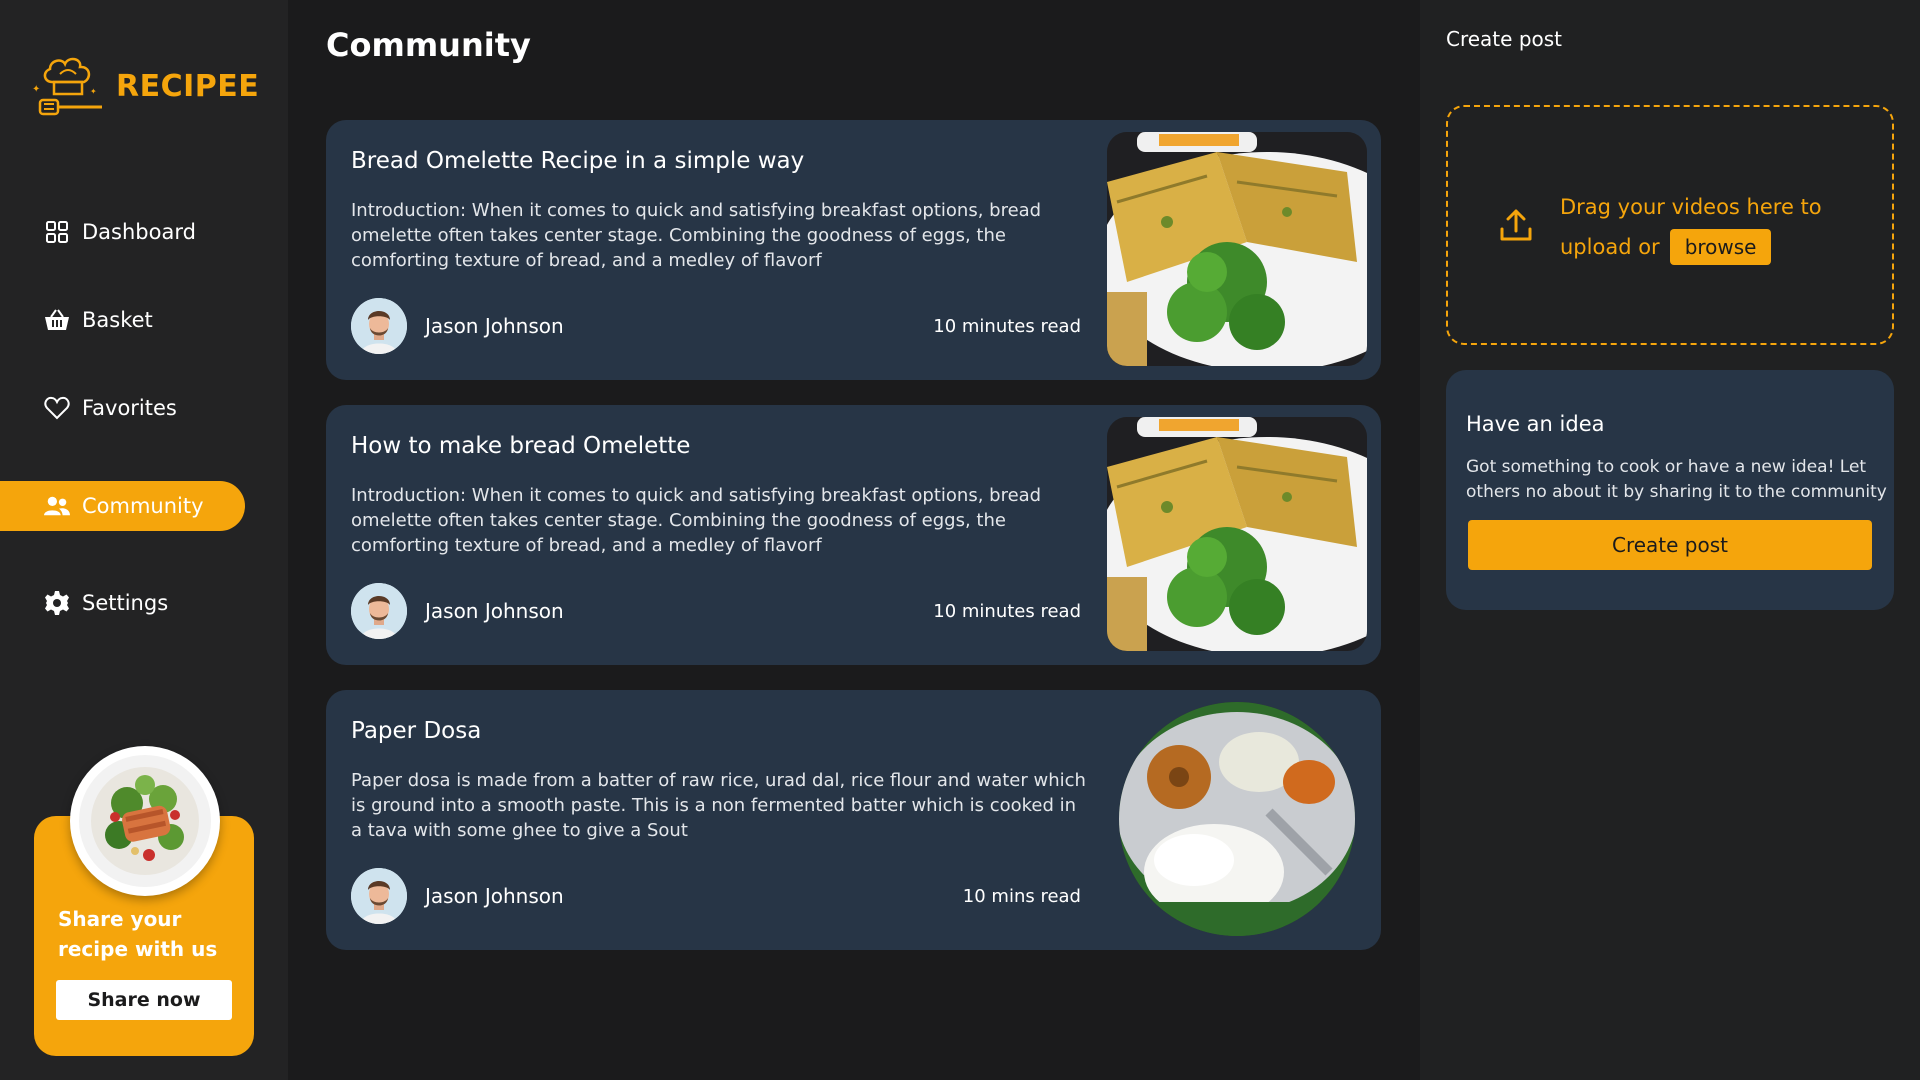 Image resolution: width=1920 pixels, height=1080 pixels. Describe the element at coordinates (143, 506) in the screenshot. I see `sidebar-item-label: Community` at that location.